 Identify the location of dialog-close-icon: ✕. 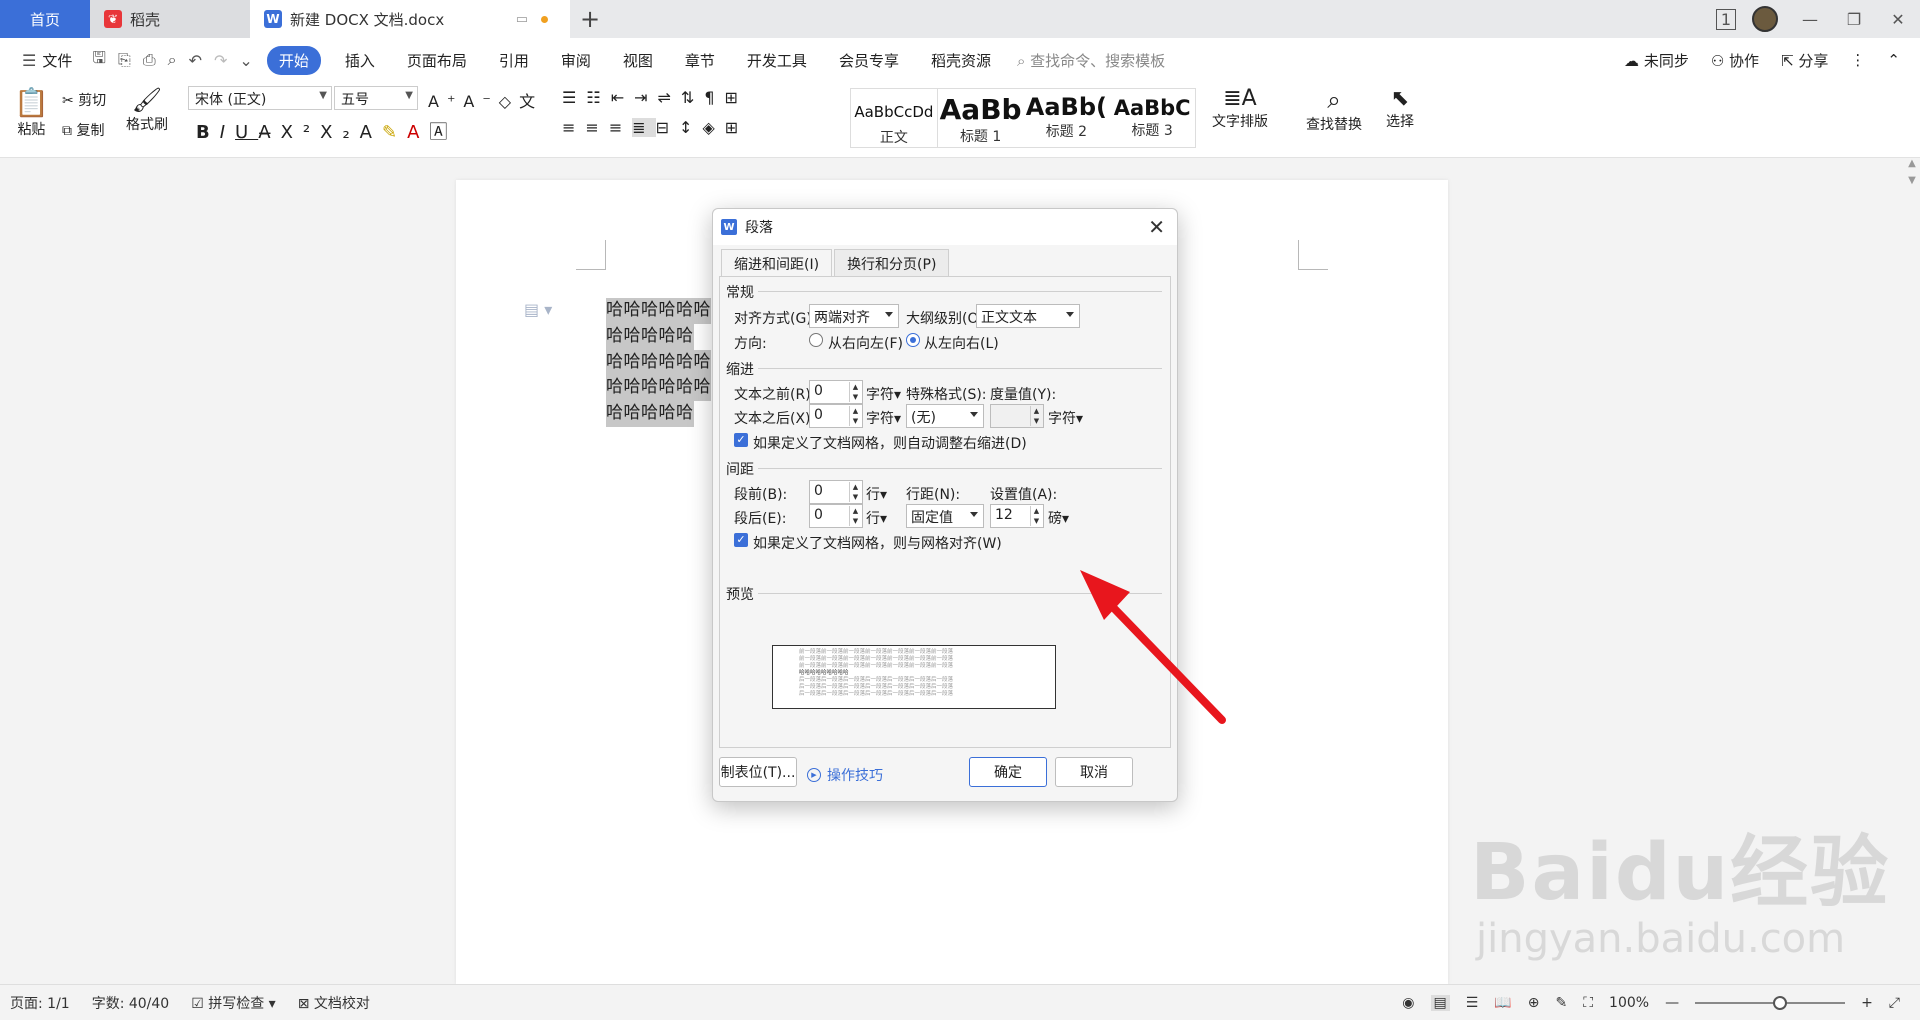
(1156, 227).